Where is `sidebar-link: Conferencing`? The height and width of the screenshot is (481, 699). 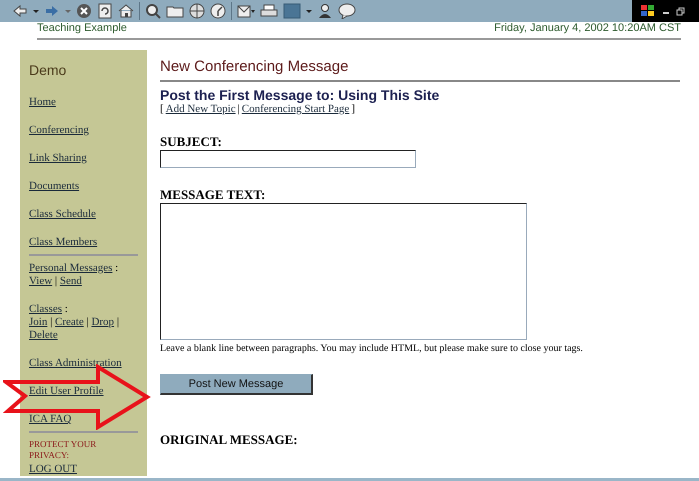 sidebar-link: Conferencing is located at coordinates (59, 130).